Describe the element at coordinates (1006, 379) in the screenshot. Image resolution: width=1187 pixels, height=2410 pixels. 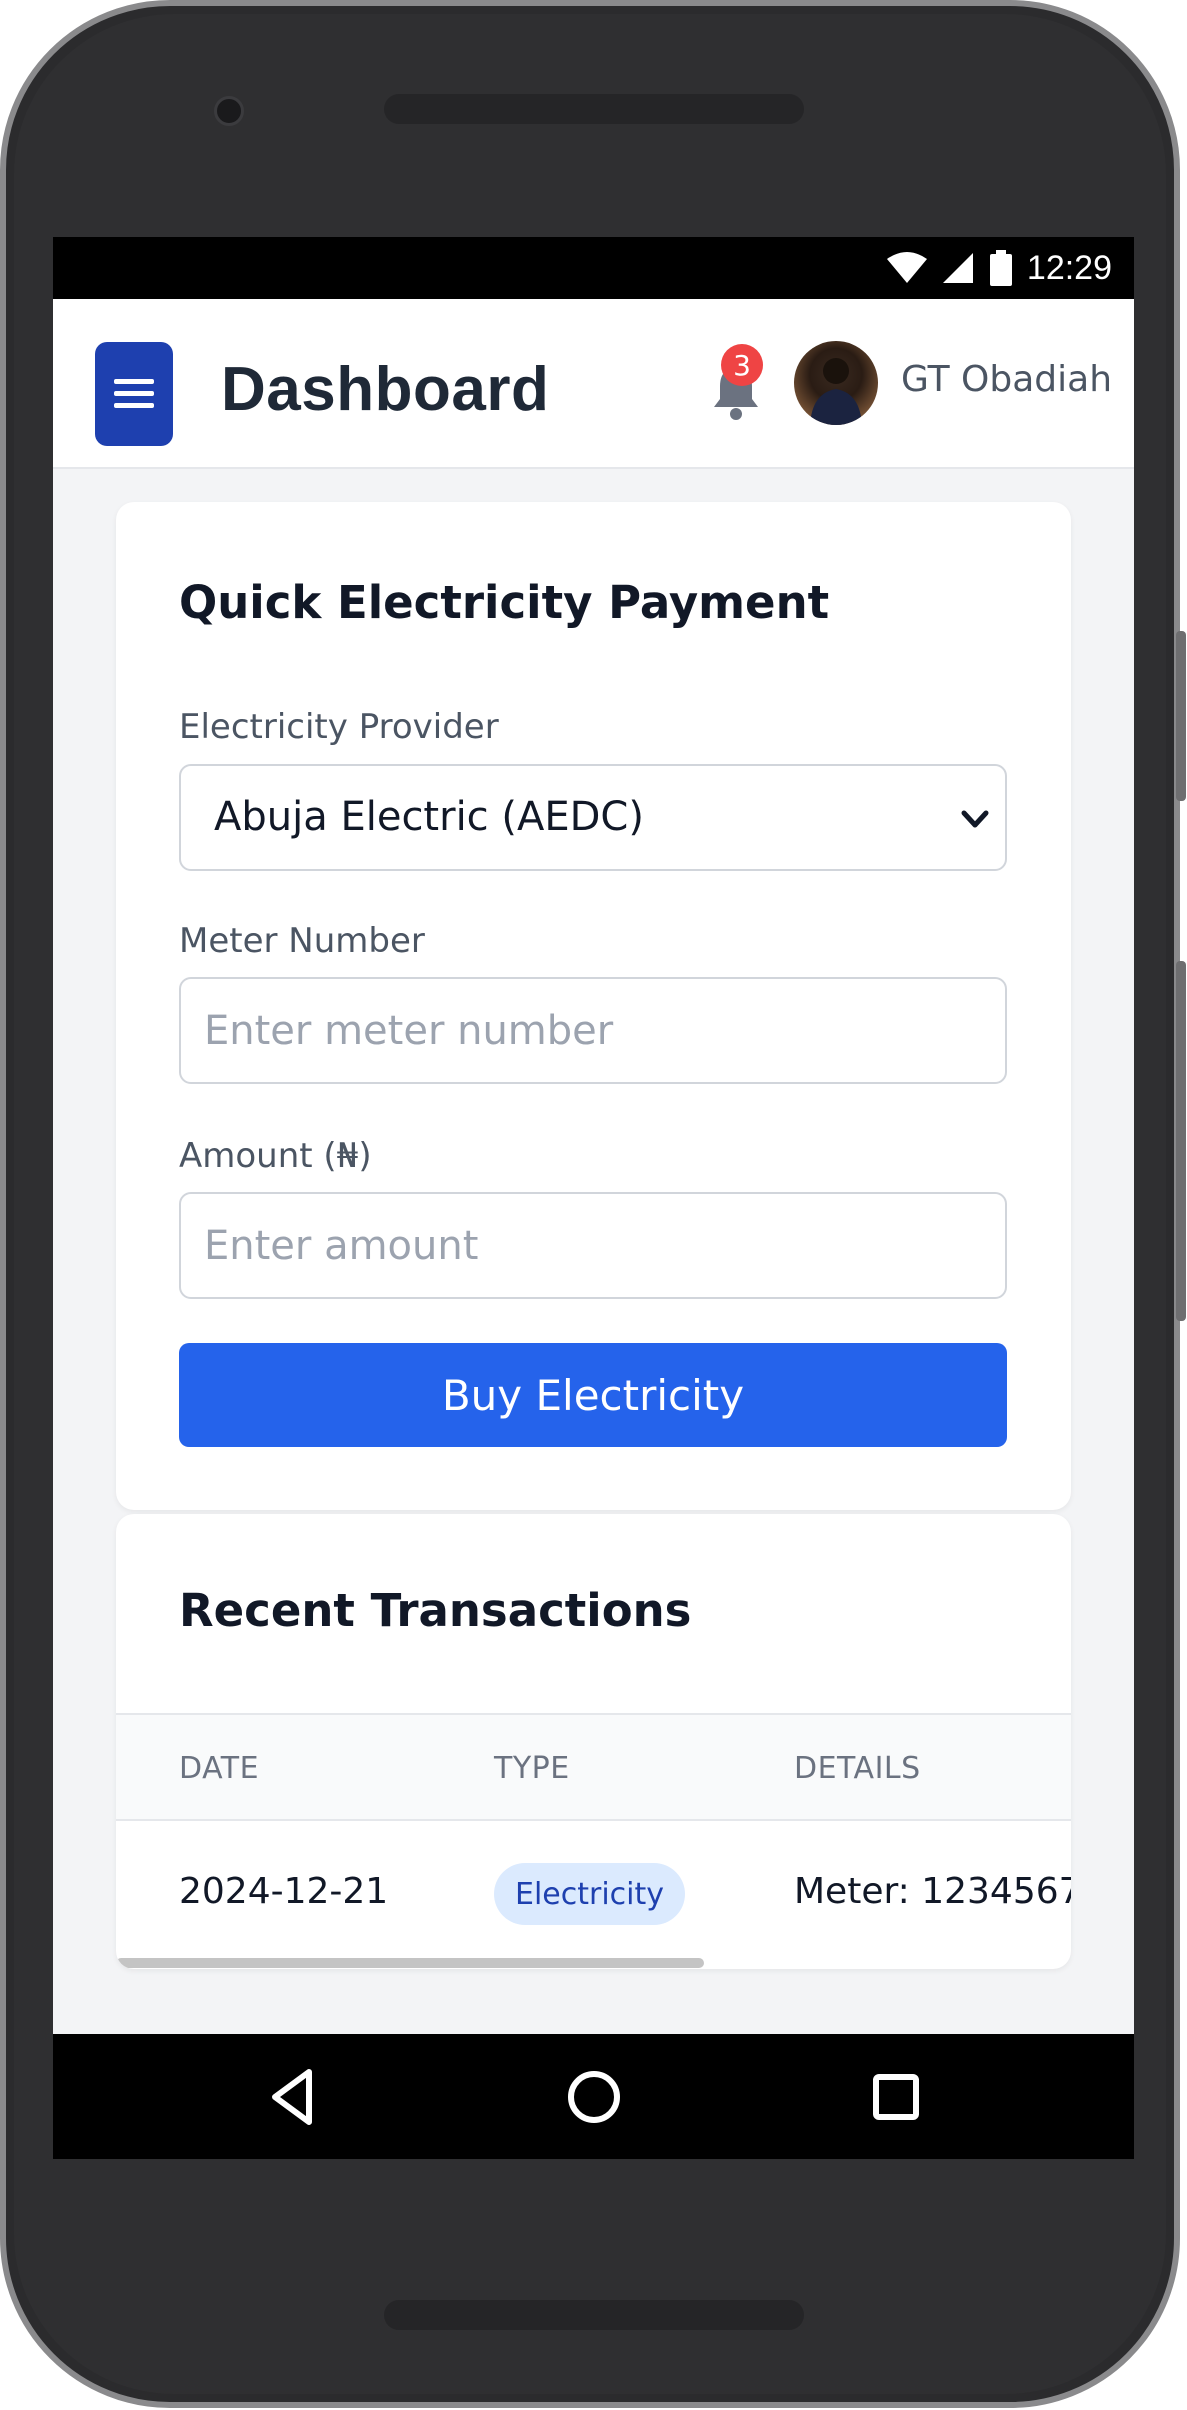
I see `user-name: GT Obadiah` at that location.